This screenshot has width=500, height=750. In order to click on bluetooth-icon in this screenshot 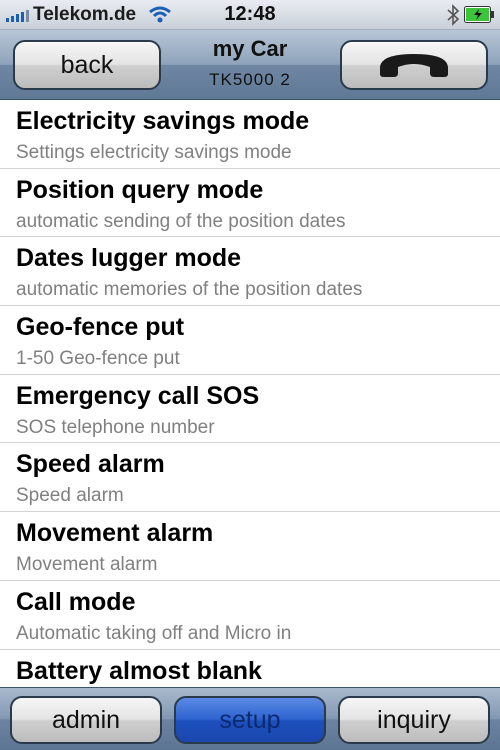, I will do `click(453, 15)`.